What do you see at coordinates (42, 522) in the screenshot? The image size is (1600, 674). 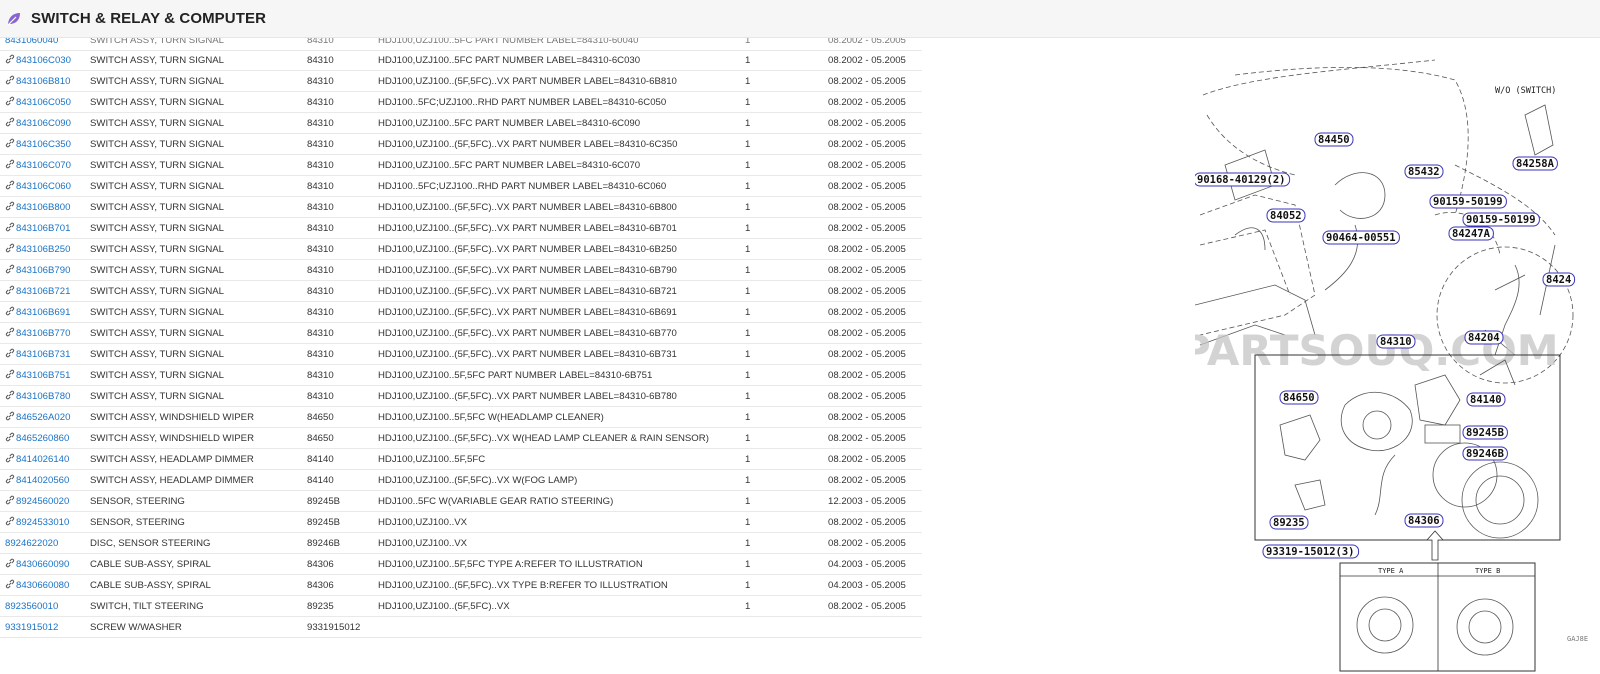 I see `part-number-text: 8924533010` at bounding box center [42, 522].